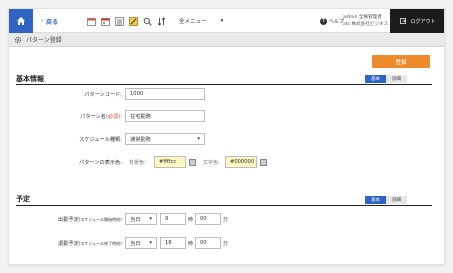  Describe the element at coordinates (91, 21) in the screenshot. I see `calendar-icon` at that location.